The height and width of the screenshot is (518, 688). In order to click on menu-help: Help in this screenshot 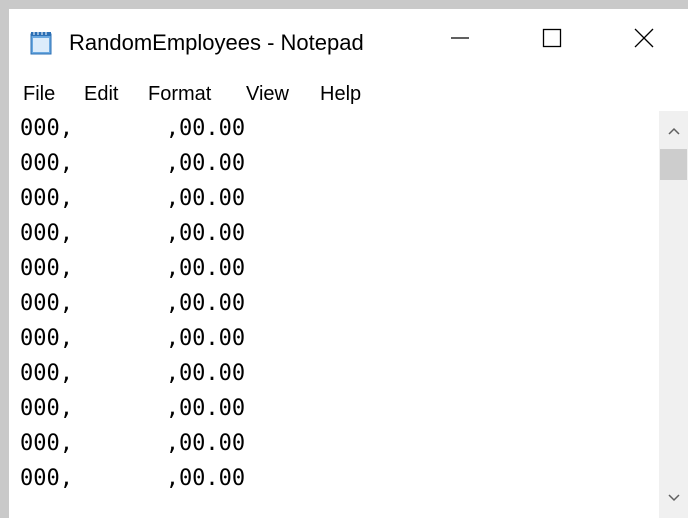, I will do `click(340, 94)`.